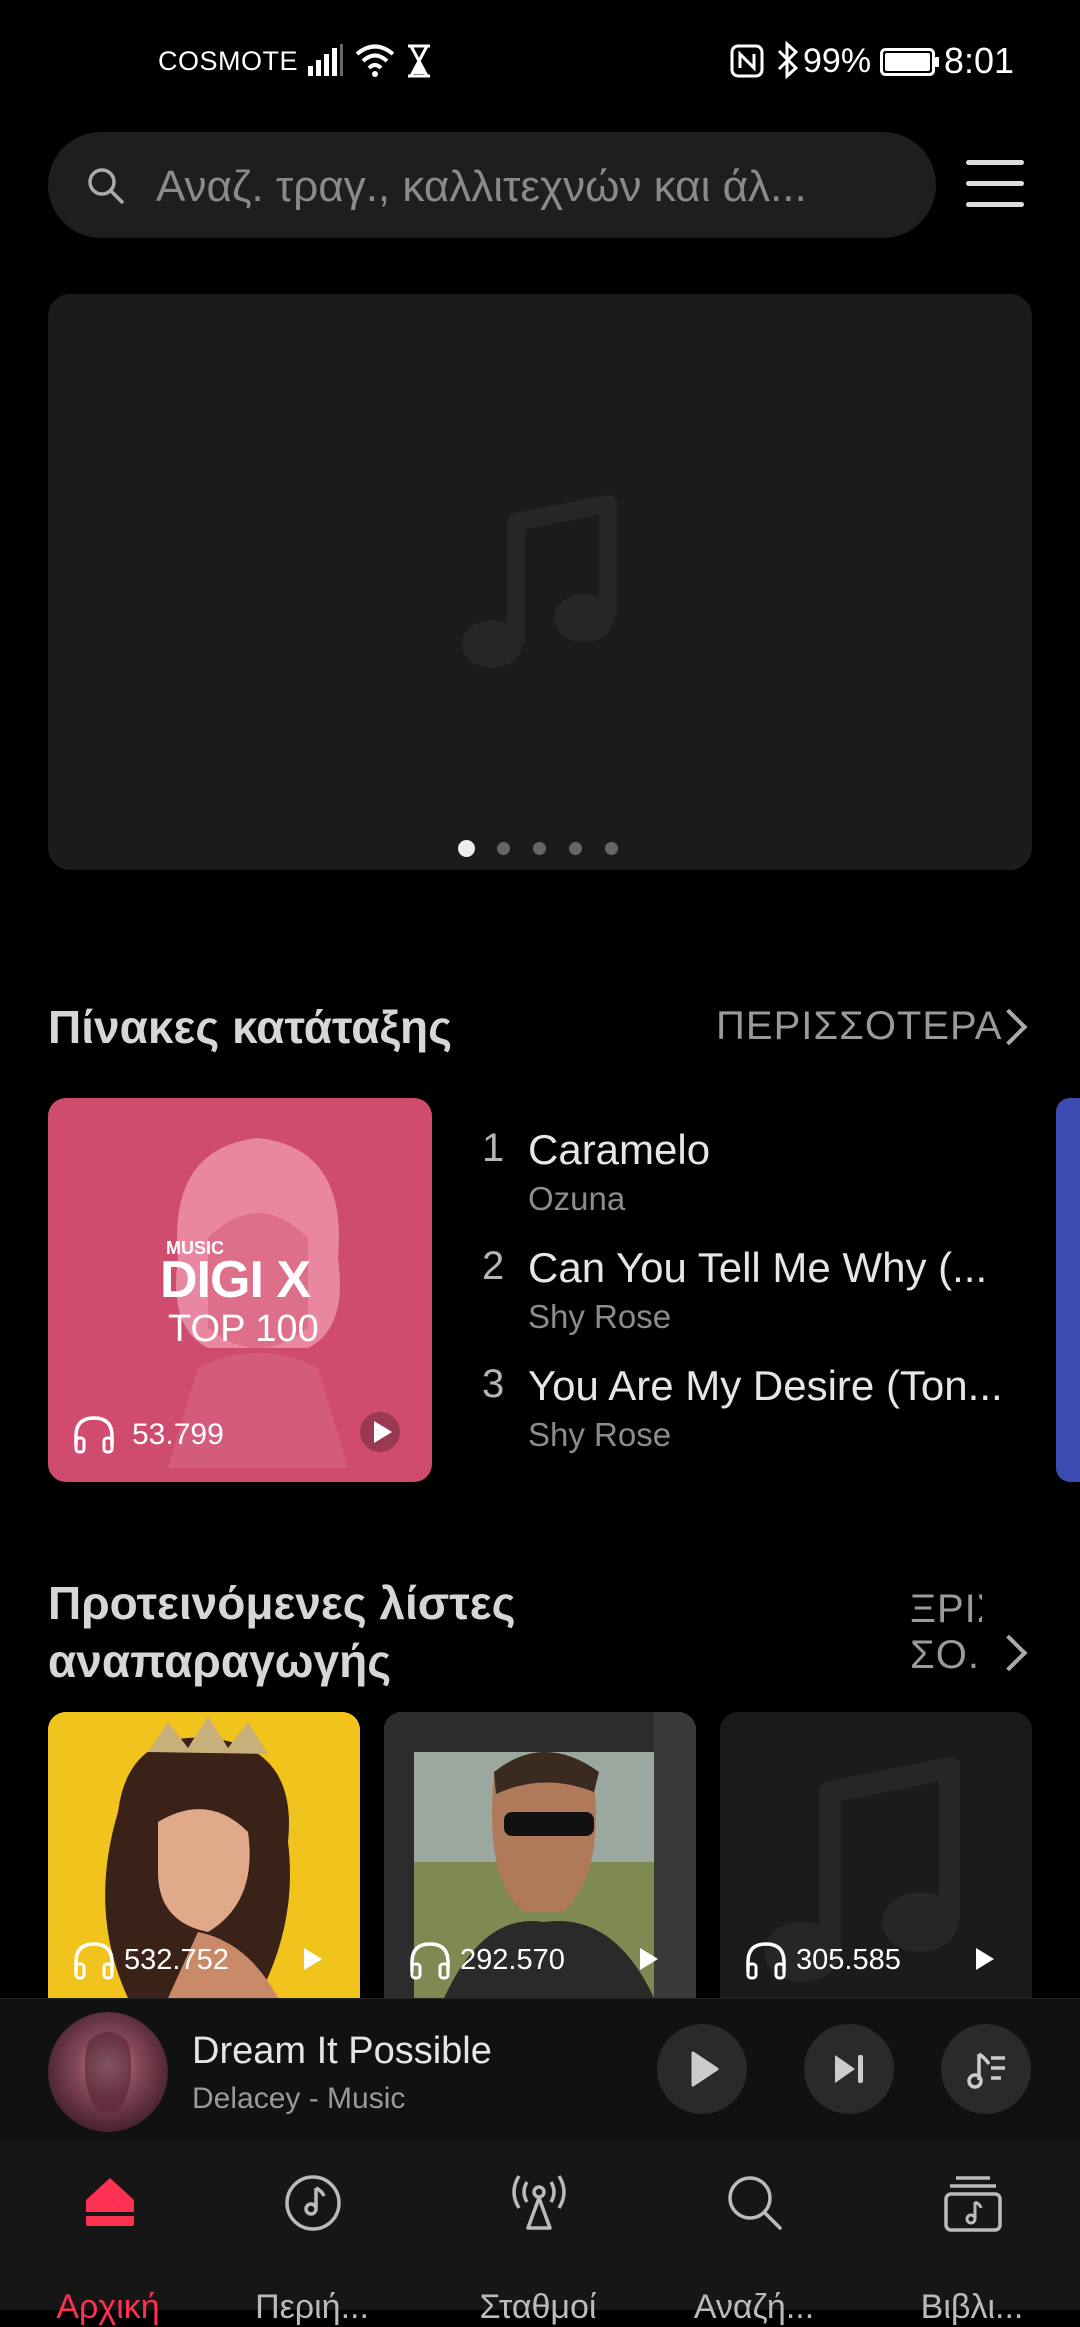  Describe the element at coordinates (282, 1632) in the screenshot. I see `playlists-section-title: Προτεινόμενες λίστες αναπαραγωγής` at that location.